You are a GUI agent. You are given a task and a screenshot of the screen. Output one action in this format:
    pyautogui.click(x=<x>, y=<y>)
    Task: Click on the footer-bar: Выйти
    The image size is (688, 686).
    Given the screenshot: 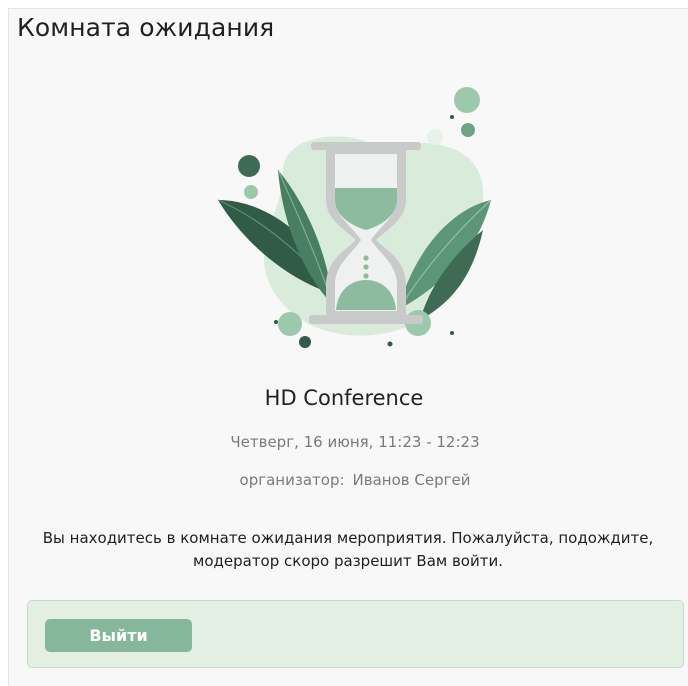 What is the action you would take?
    pyautogui.click(x=355, y=634)
    